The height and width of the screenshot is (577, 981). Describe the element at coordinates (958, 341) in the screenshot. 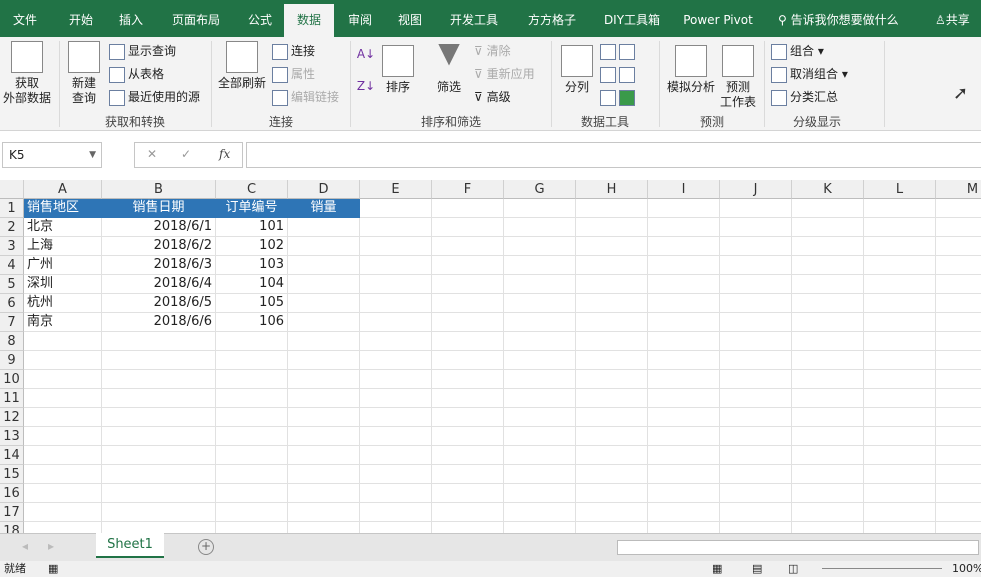

I see `cell-M8` at that location.